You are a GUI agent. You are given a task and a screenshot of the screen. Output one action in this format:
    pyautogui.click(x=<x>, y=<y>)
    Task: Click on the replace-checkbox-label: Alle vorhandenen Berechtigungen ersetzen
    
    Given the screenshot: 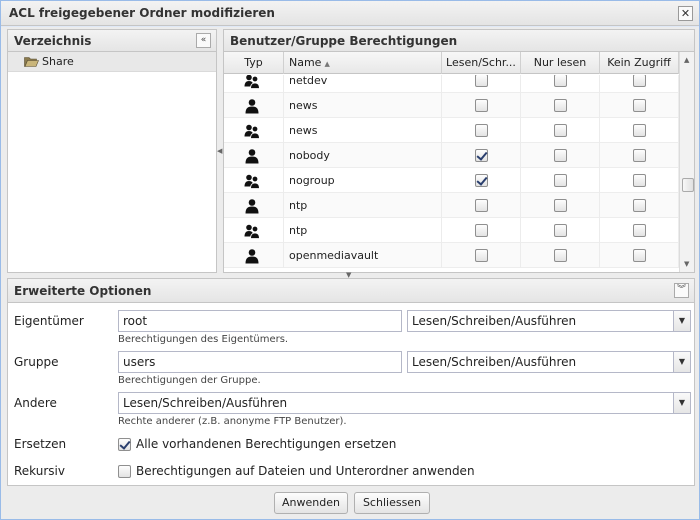 What is the action you would take?
    pyautogui.click(x=266, y=444)
    